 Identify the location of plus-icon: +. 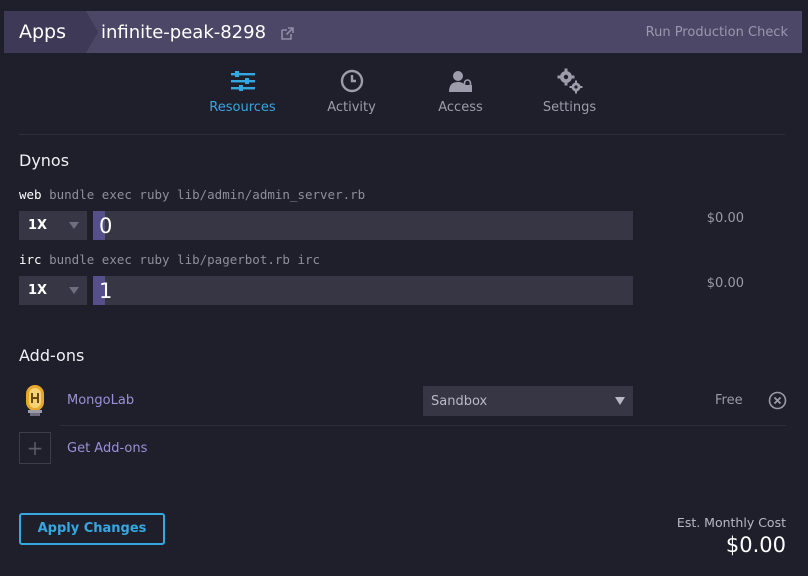
(35, 448).